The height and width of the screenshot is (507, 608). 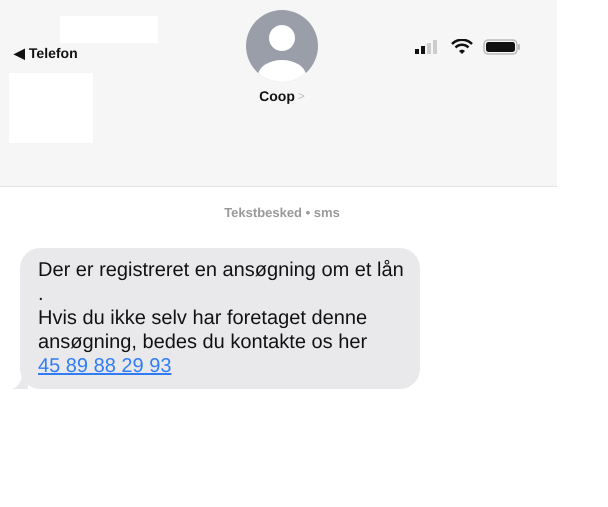 I want to click on contact-name: Coop >, so click(x=282, y=96).